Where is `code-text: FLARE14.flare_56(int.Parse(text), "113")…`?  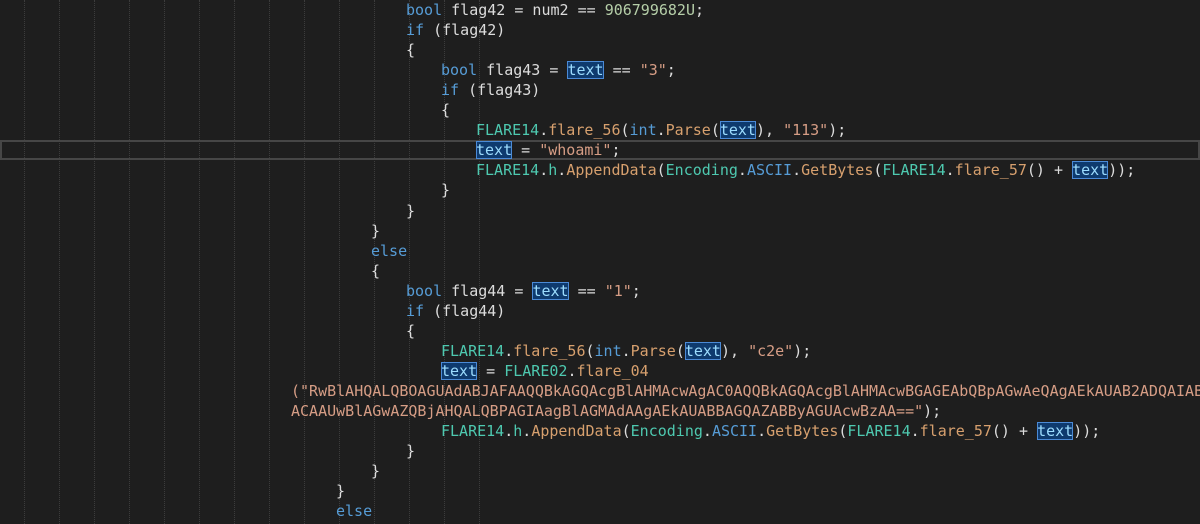
code-text: FLARE14.flare_56(int.Parse(text), "113")… is located at coordinates (661, 130).